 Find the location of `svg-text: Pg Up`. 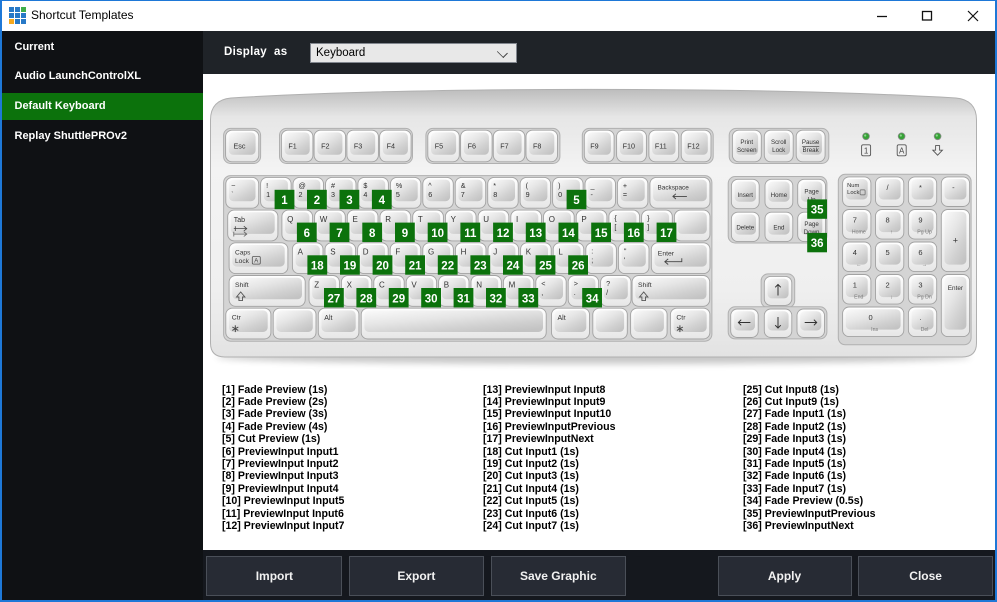

svg-text: Pg Up is located at coordinates (924, 233).